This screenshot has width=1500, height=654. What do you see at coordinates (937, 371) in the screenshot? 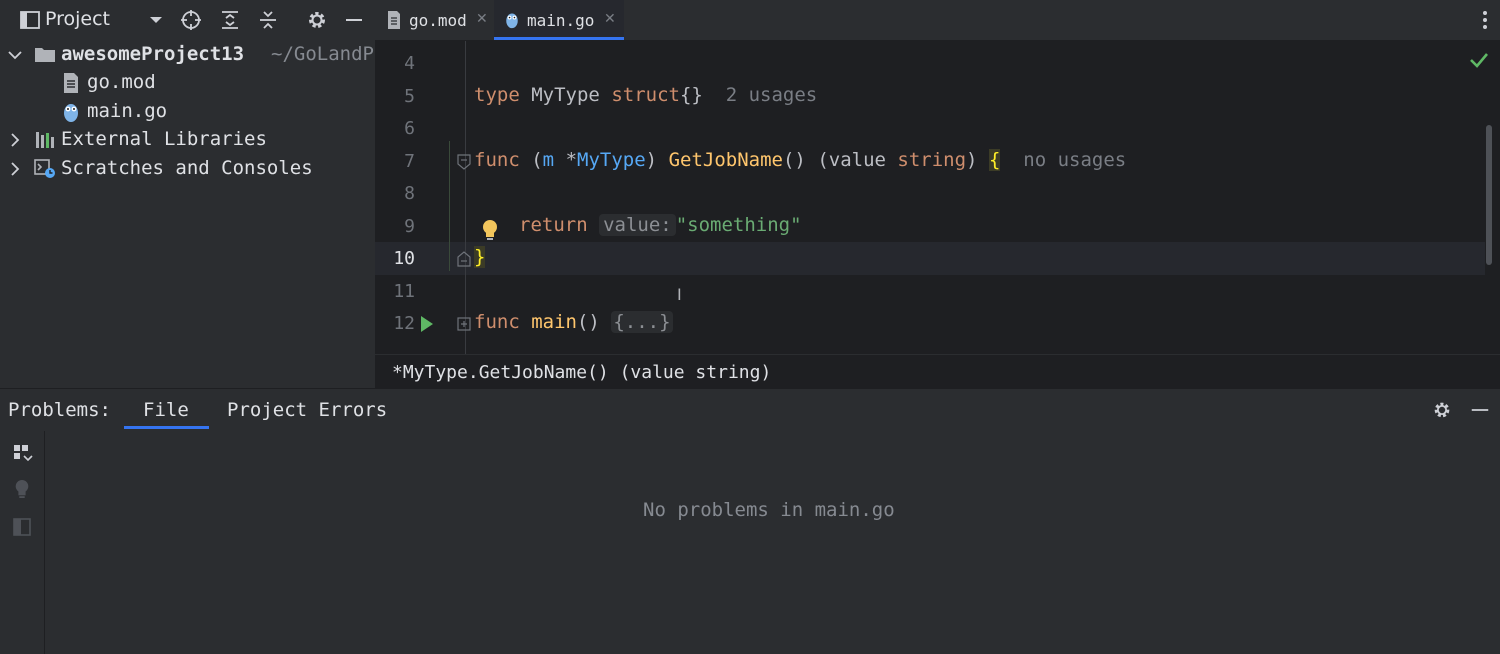
I see `breadcrumb-bar: *MyType.GetJobName() (value string)` at bounding box center [937, 371].